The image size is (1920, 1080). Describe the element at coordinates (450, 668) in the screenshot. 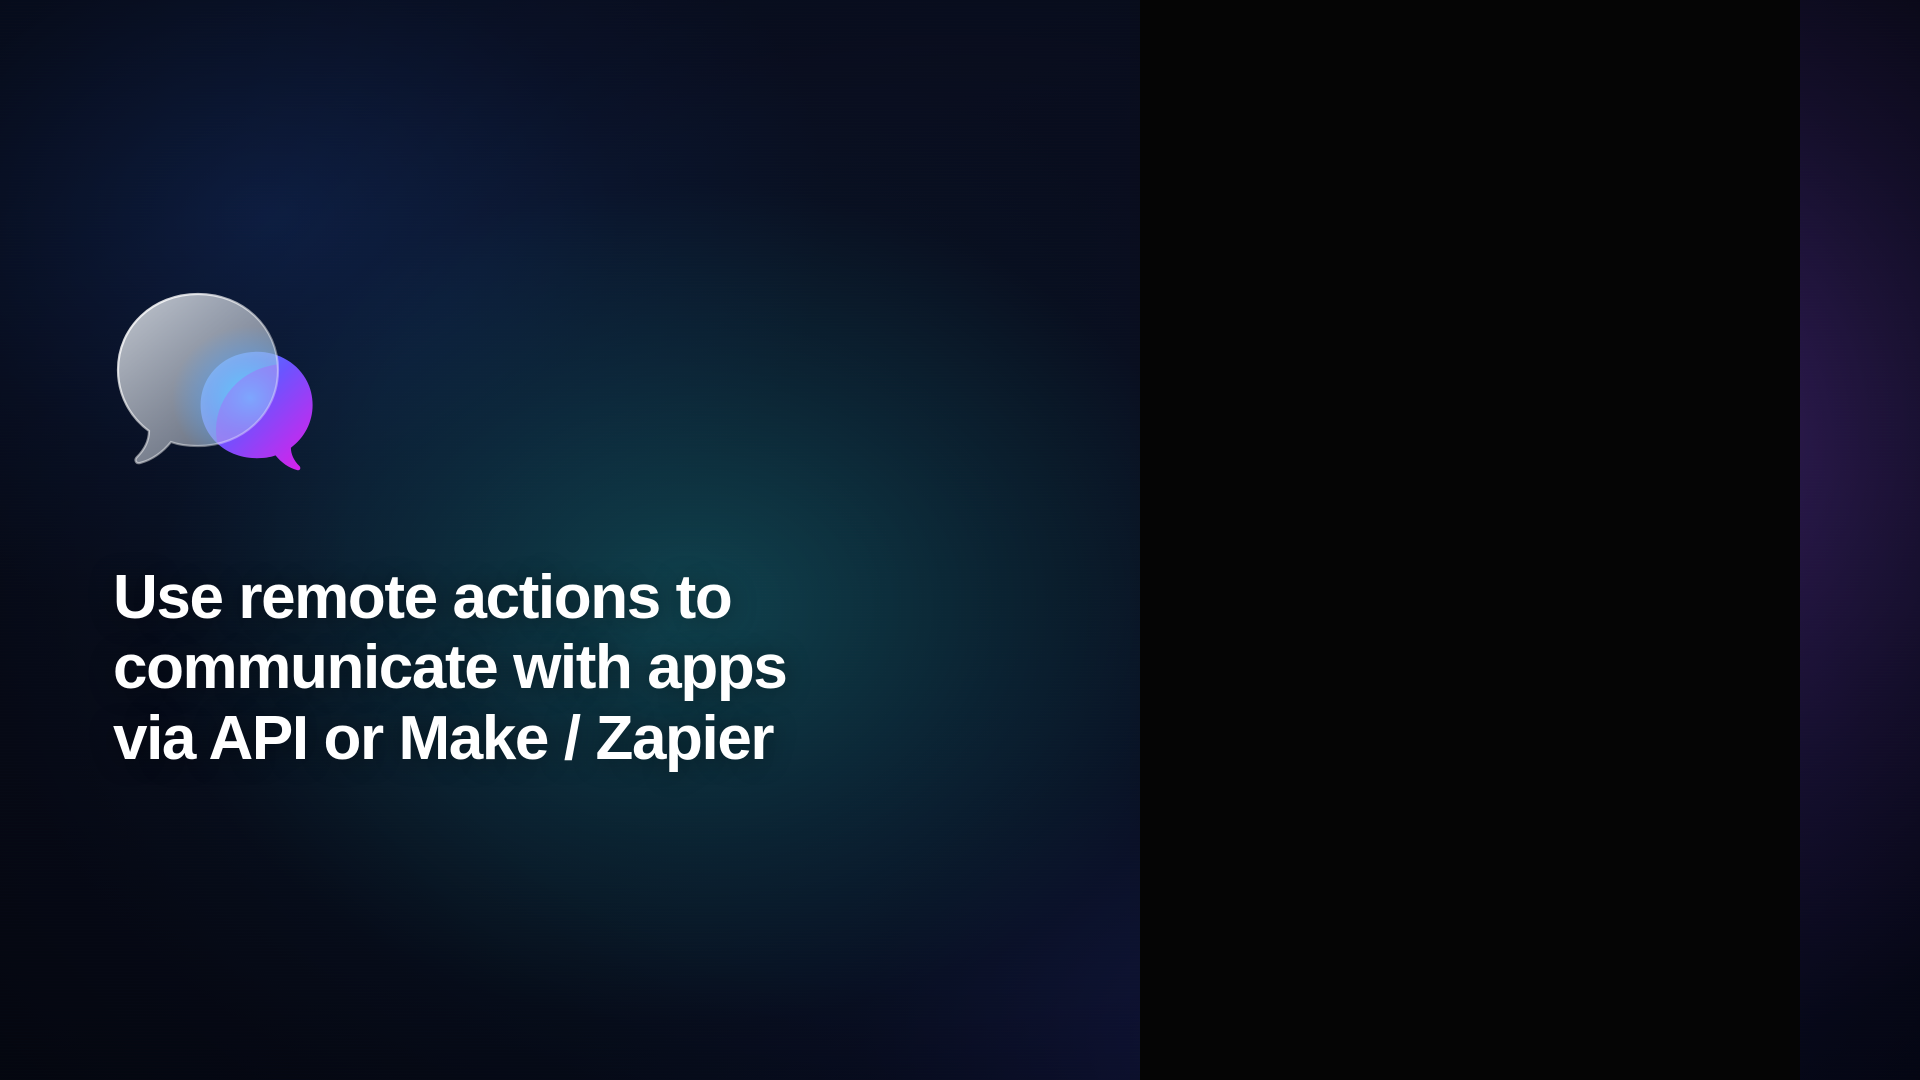

I see `headline-line-2: communicate with apps` at that location.